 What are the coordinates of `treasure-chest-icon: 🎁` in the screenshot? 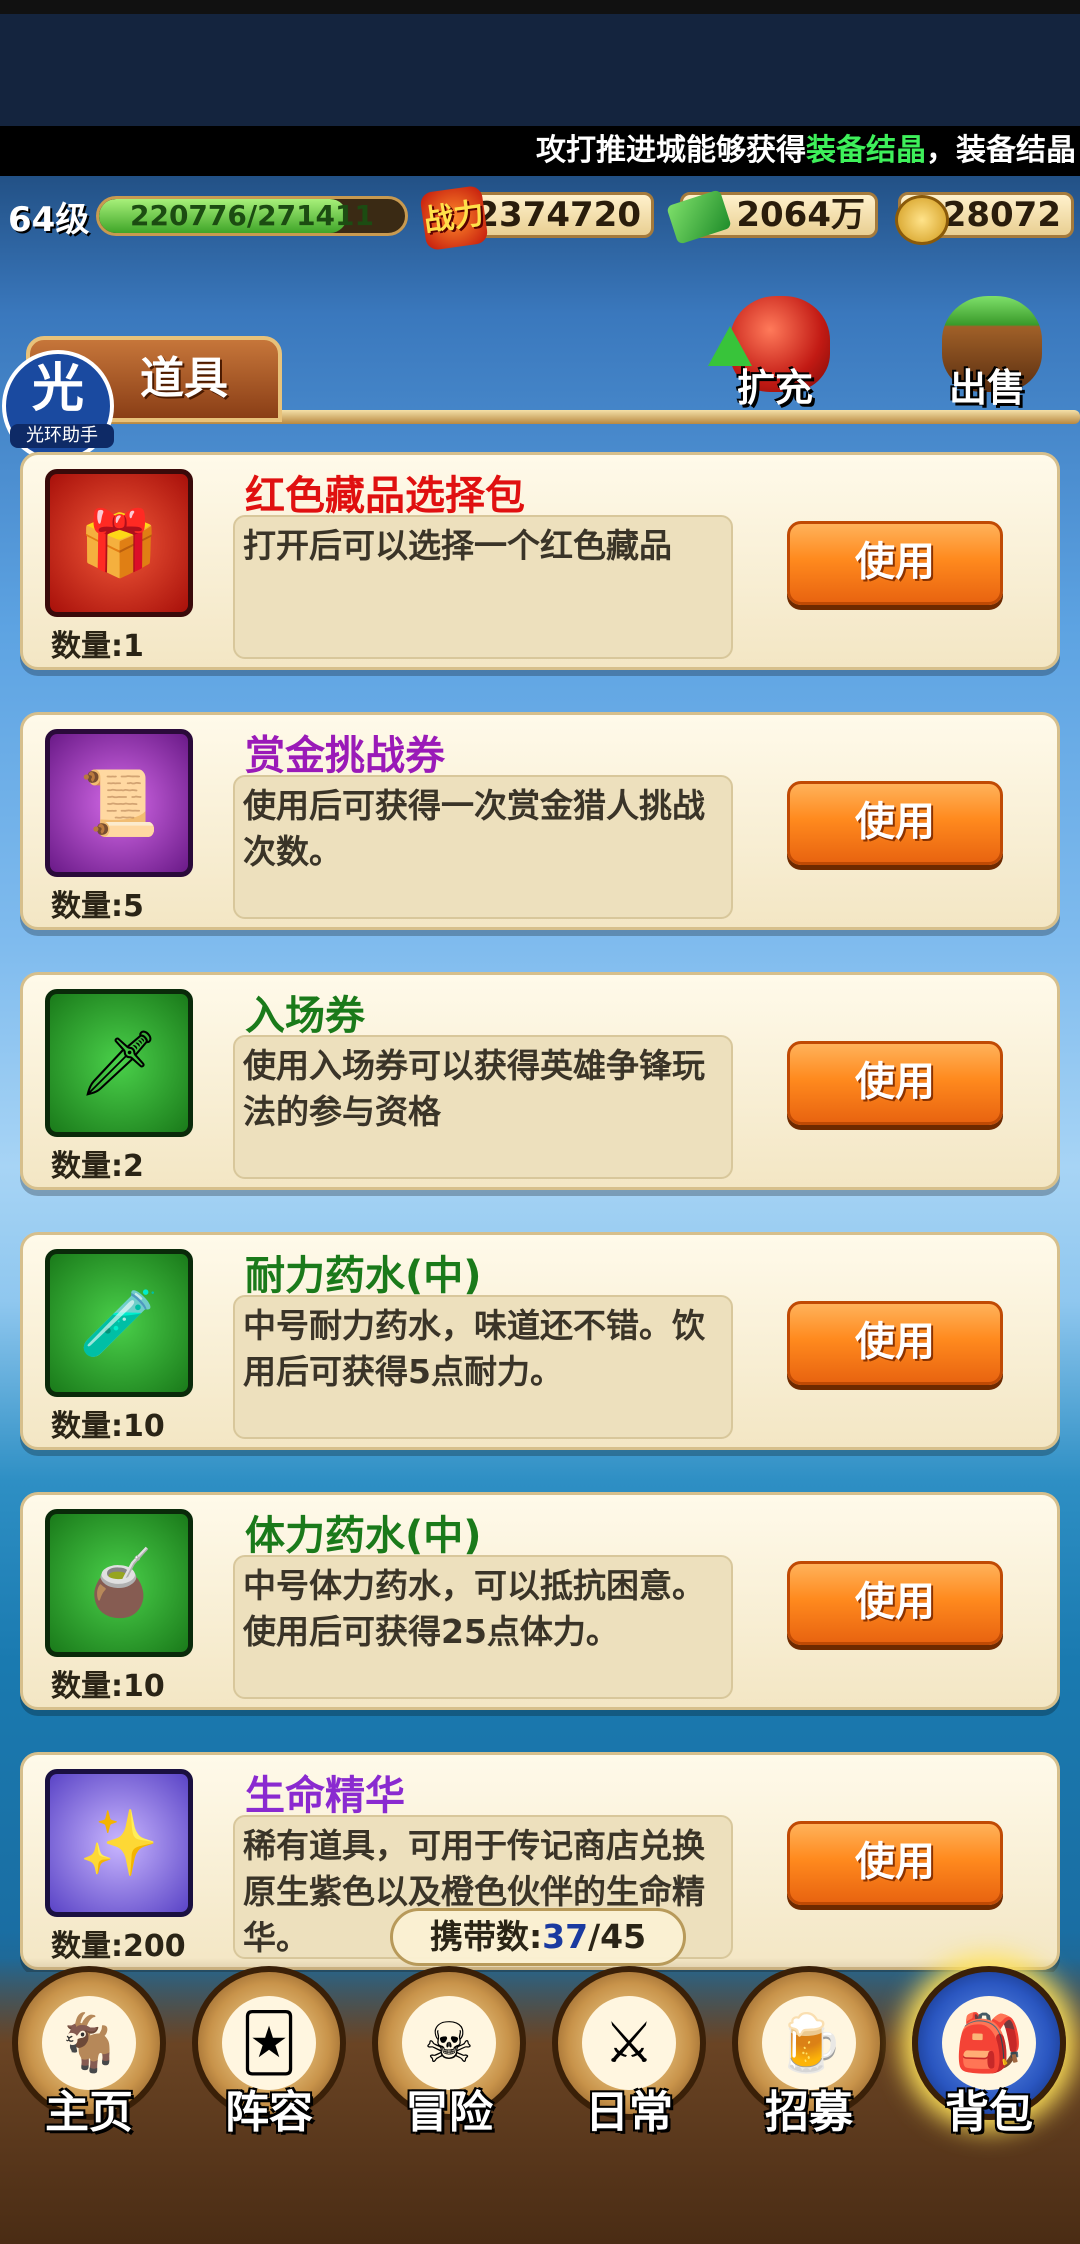 It's located at (119, 543).